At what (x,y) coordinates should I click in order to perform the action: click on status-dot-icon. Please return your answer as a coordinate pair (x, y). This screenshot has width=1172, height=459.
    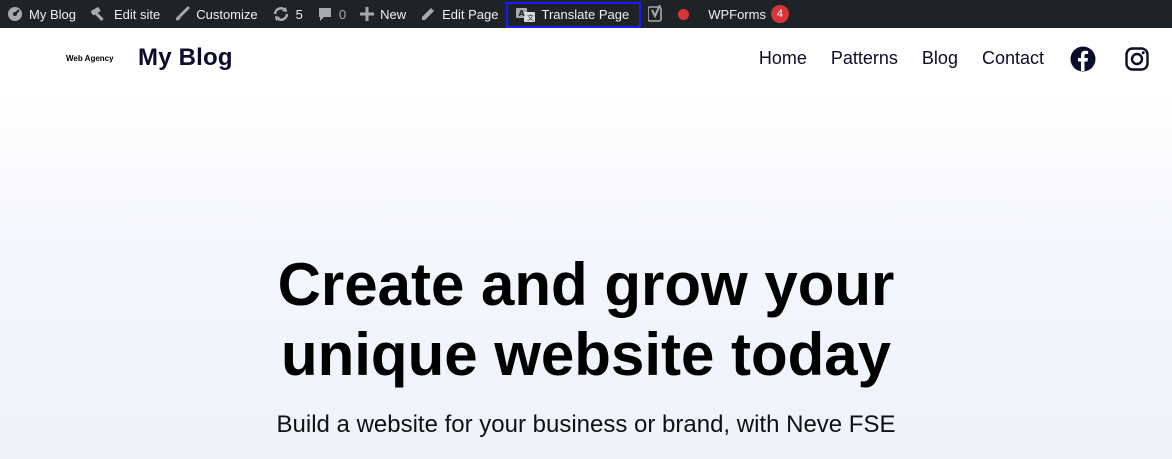
    Looking at the image, I should click on (684, 14).